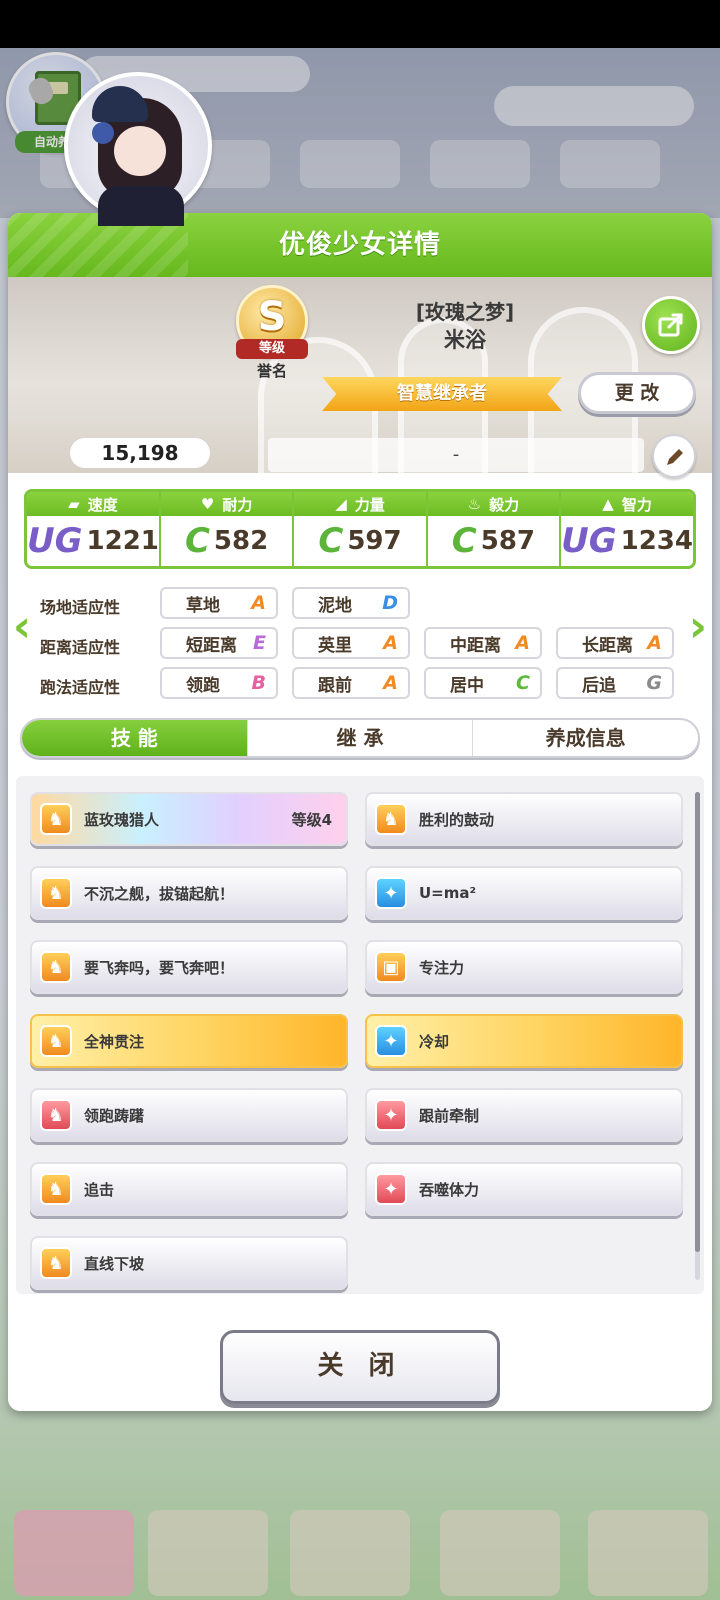  I want to click on skill-item: ♞ 追击, so click(189, 1189).